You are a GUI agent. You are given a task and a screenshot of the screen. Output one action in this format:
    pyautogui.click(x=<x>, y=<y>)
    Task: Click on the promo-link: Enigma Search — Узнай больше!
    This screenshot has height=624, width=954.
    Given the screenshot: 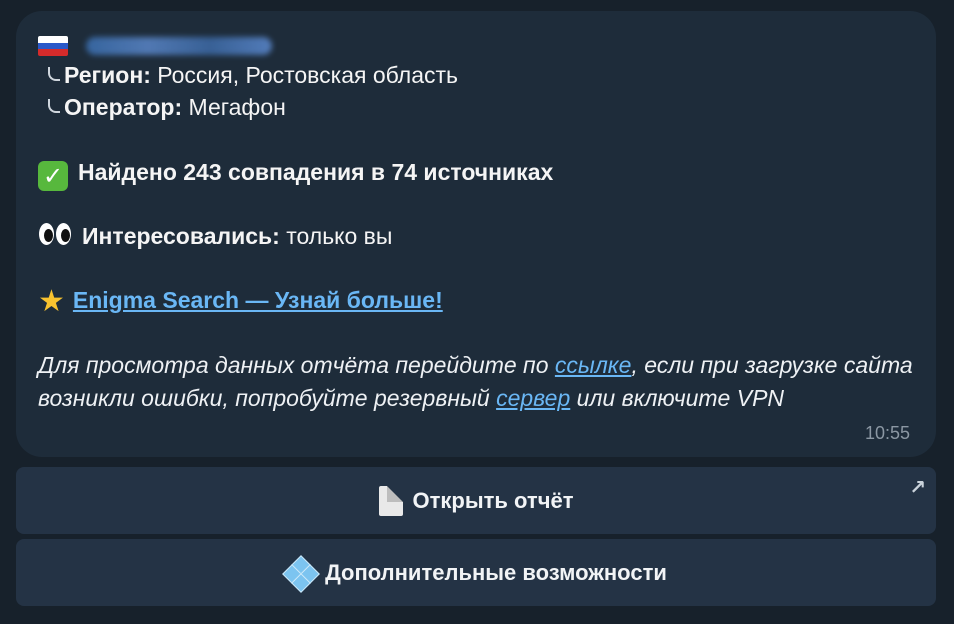 What is the action you would take?
    pyautogui.click(x=258, y=300)
    